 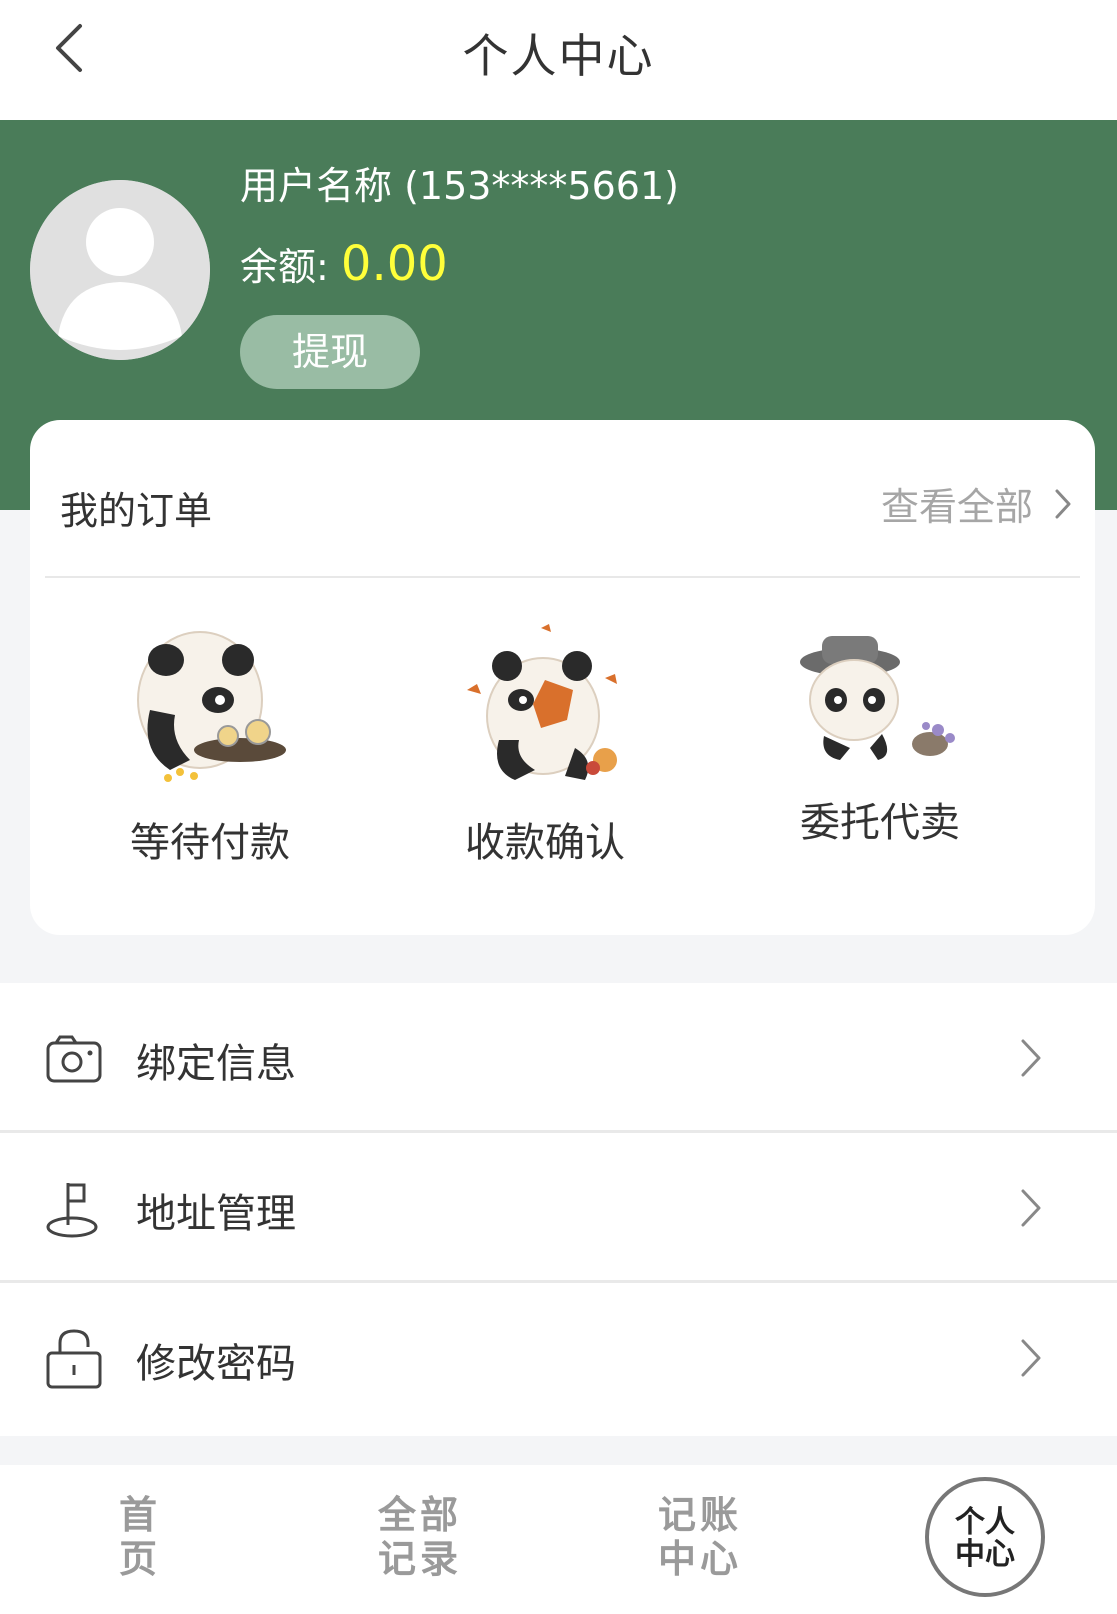 I want to click on avatar, so click(x=120, y=270).